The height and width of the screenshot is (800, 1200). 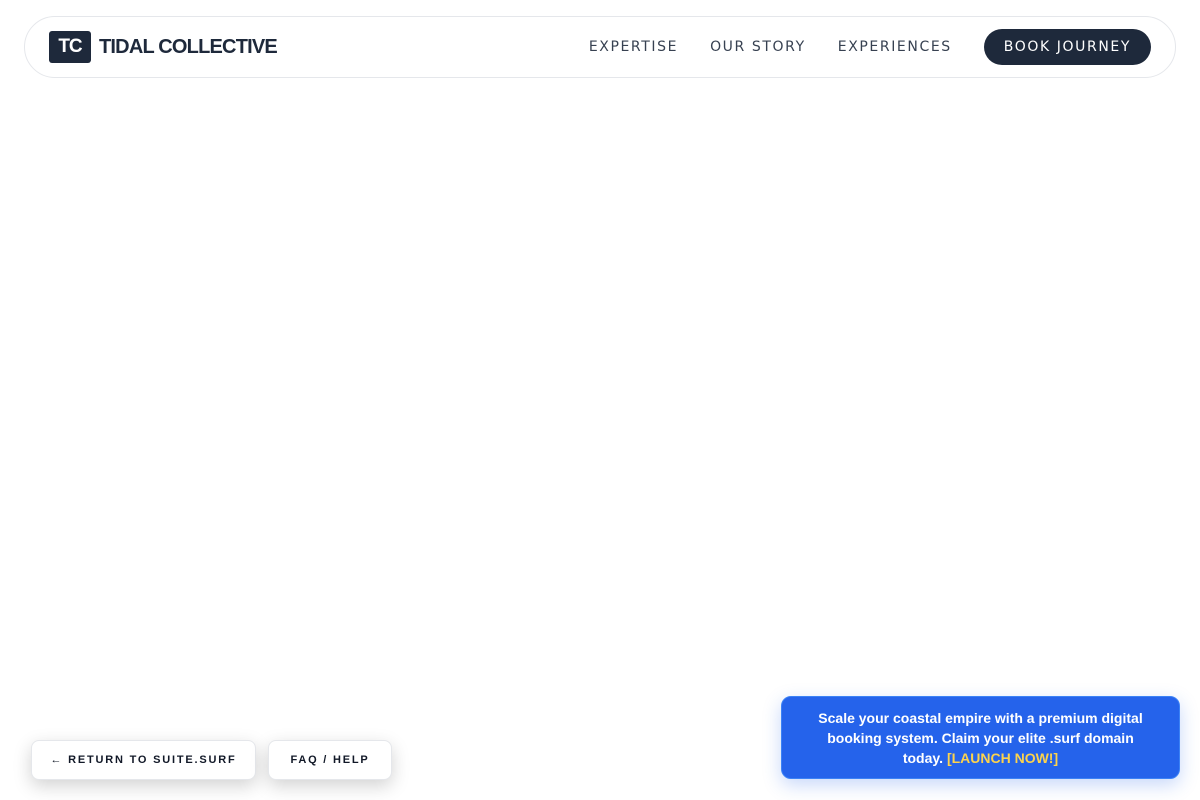 I want to click on brand-logo-link: TC TIDAL COLLECTIVE, so click(x=163, y=47).